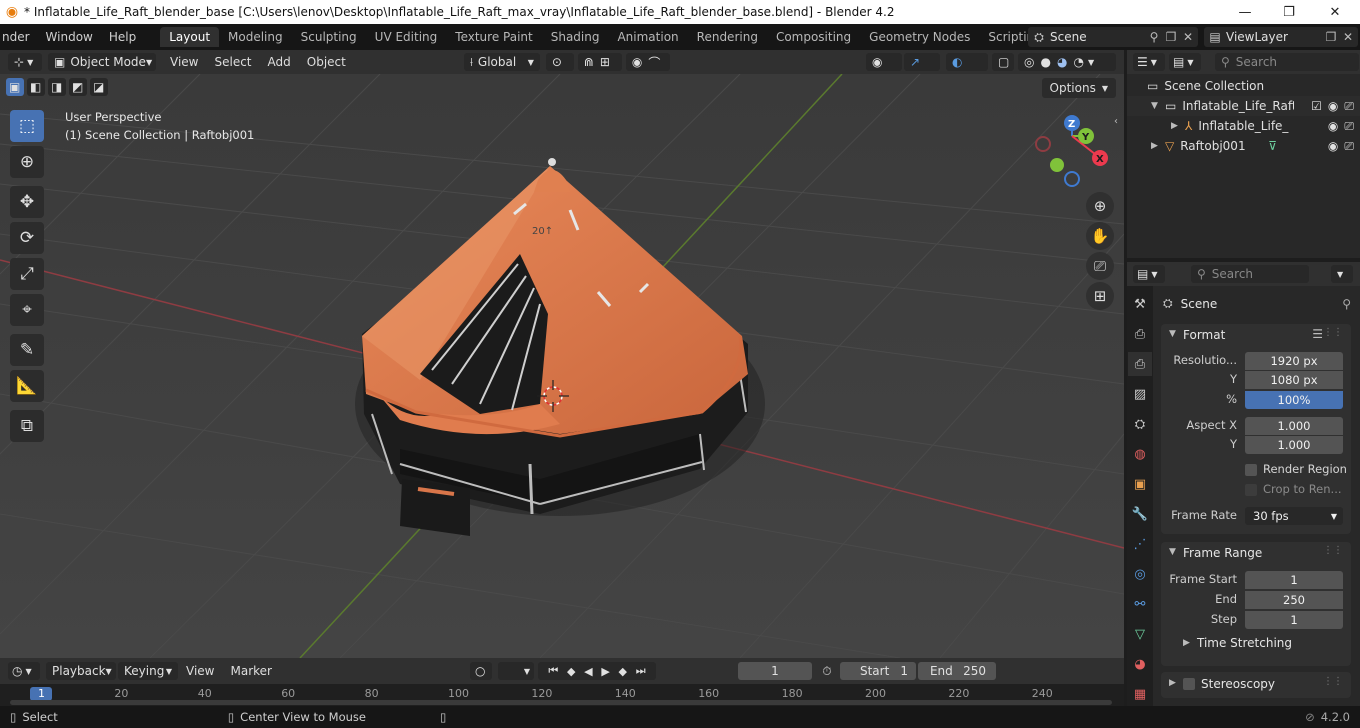 This screenshot has width=1360, height=728. What do you see at coordinates (1294, 580) in the screenshot?
I see `frame-start-field: 1` at bounding box center [1294, 580].